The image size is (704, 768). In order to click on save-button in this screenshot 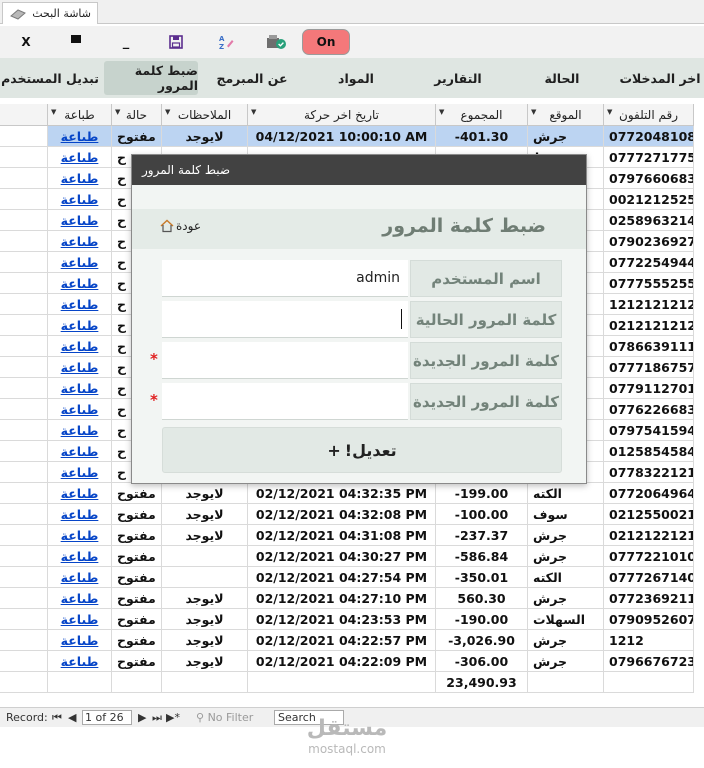, I will do `click(176, 42)`.